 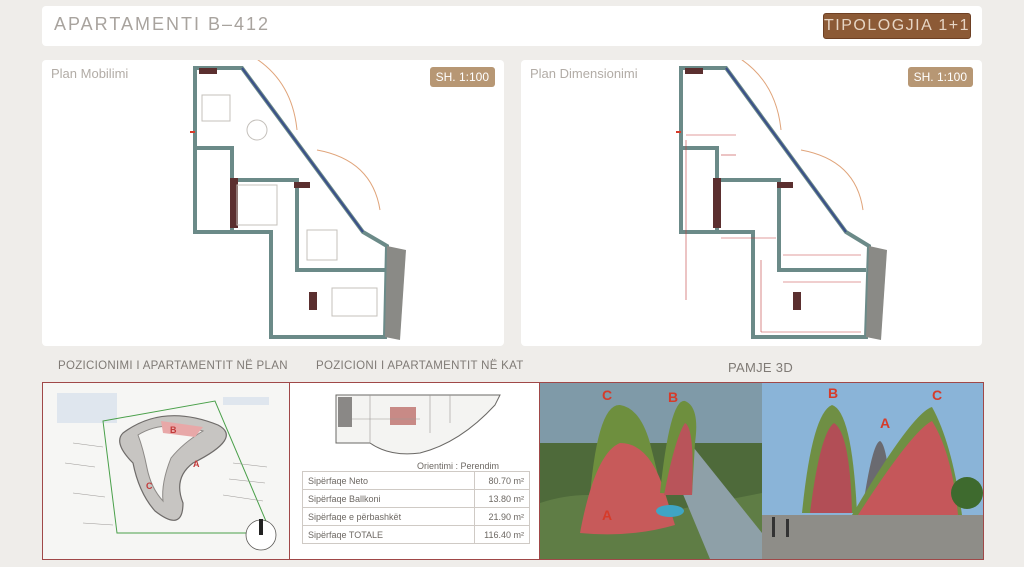 I want to click on render-street-cell: B A C, so click(x=872, y=471).